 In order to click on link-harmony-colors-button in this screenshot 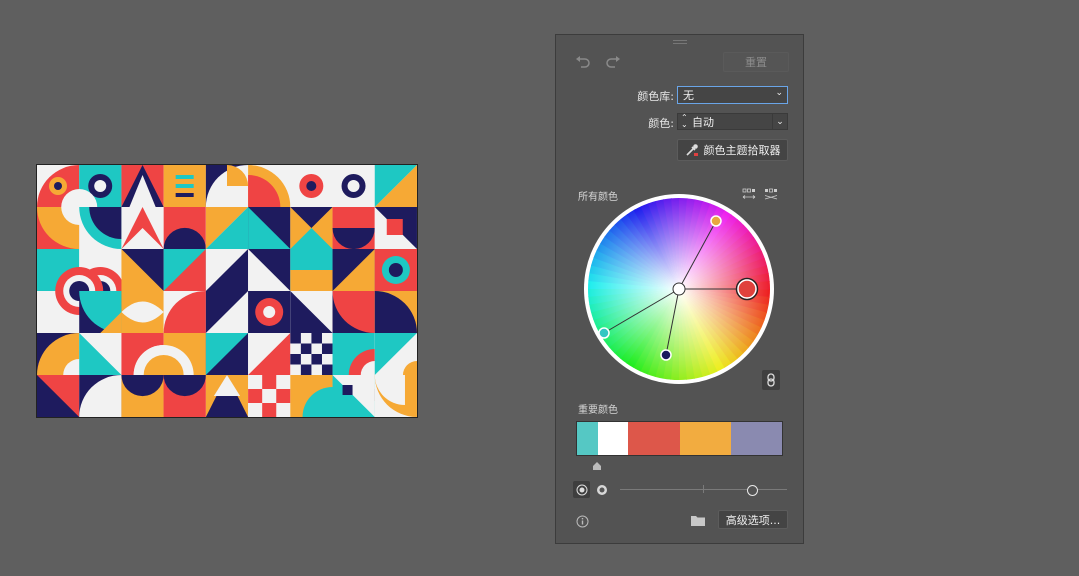, I will do `click(771, 380)`.